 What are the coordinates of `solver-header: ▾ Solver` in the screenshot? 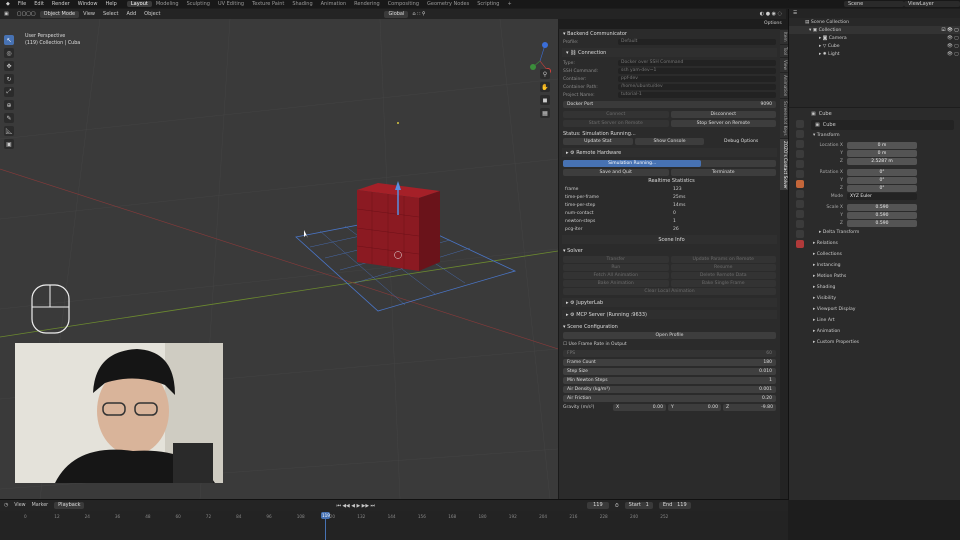 It's located at (669, 250).